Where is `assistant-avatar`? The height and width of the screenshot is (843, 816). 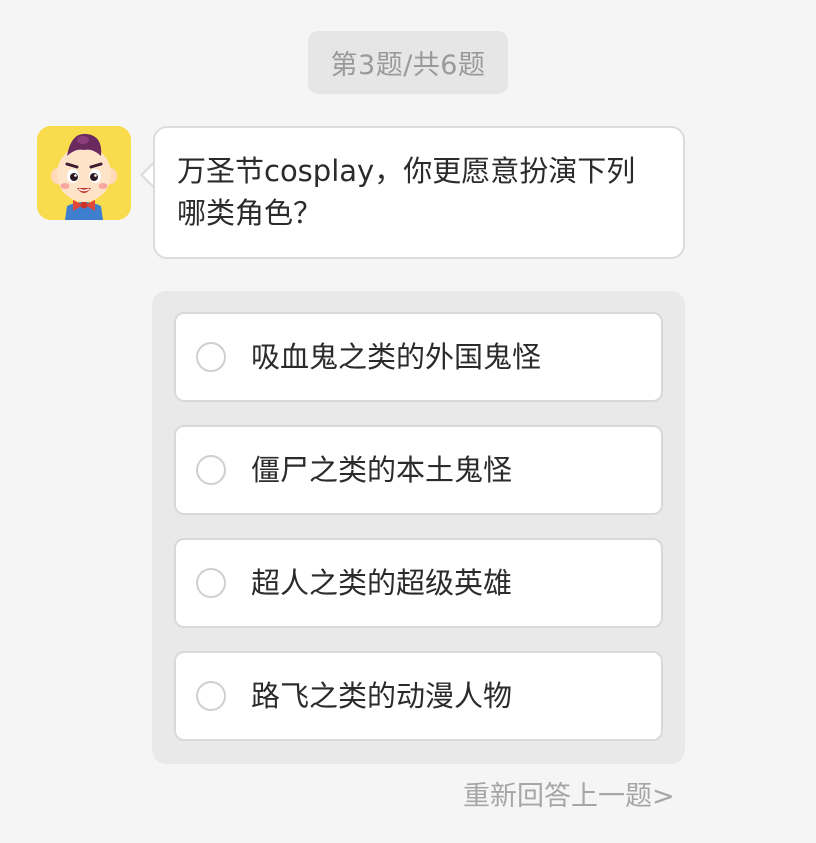
assistant-avatar is located at coordinates (84, 173).